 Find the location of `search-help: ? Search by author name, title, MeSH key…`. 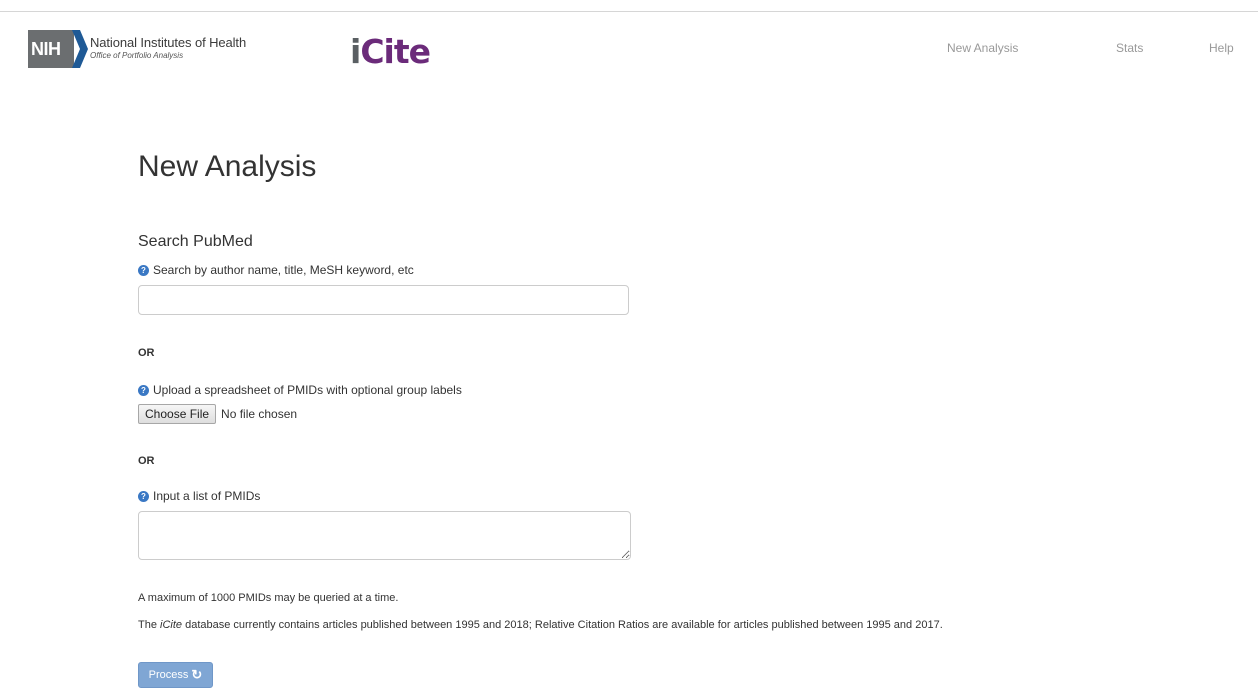

search-help: ? Search by author name, title, MeSH key… is located at coordinates (276, 270).